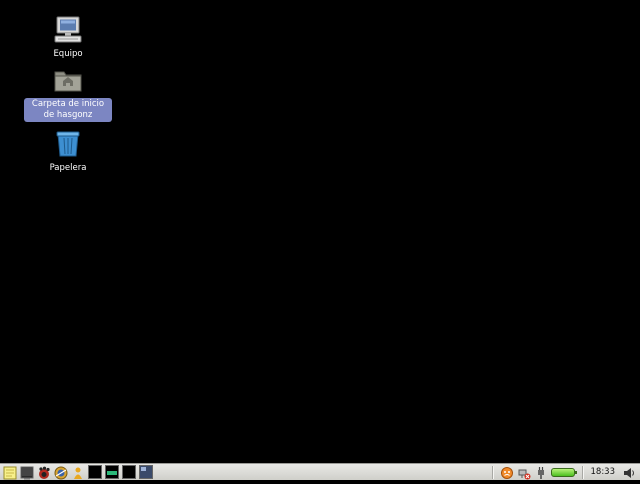  Describe the element at coordinates (507, 472) in the screenshot. I see `update-notifier-icon` at that location.